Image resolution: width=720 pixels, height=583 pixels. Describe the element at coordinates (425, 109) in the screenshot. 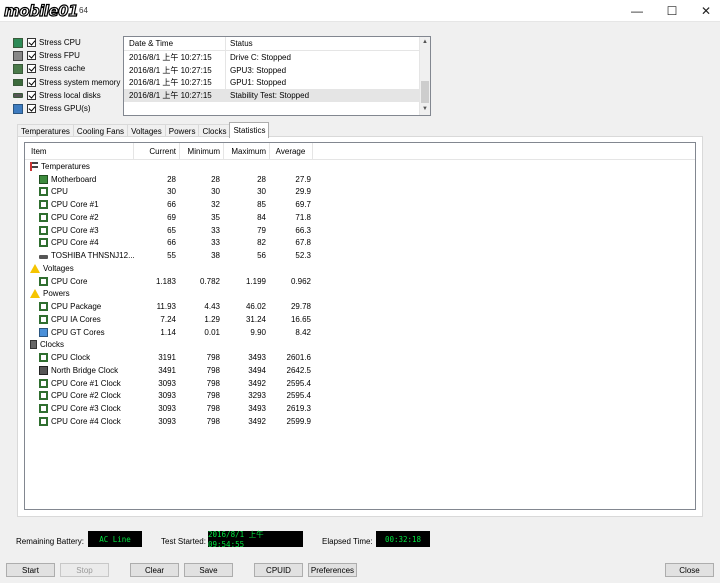

I see `scroll-down-icon: ▼` at that location.